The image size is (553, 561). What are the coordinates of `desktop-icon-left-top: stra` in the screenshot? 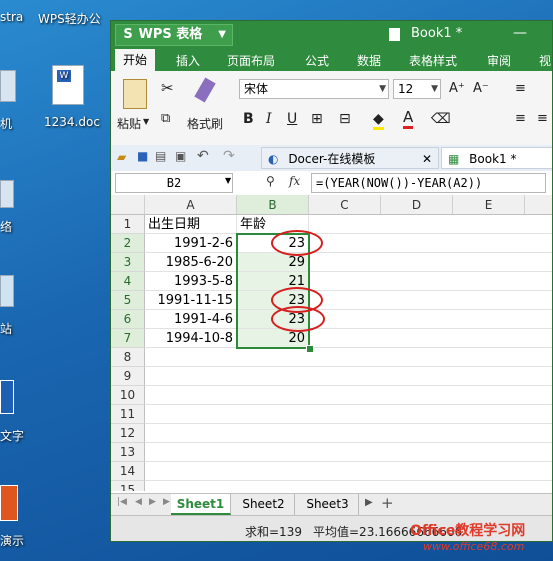 It's located at (20, 15).